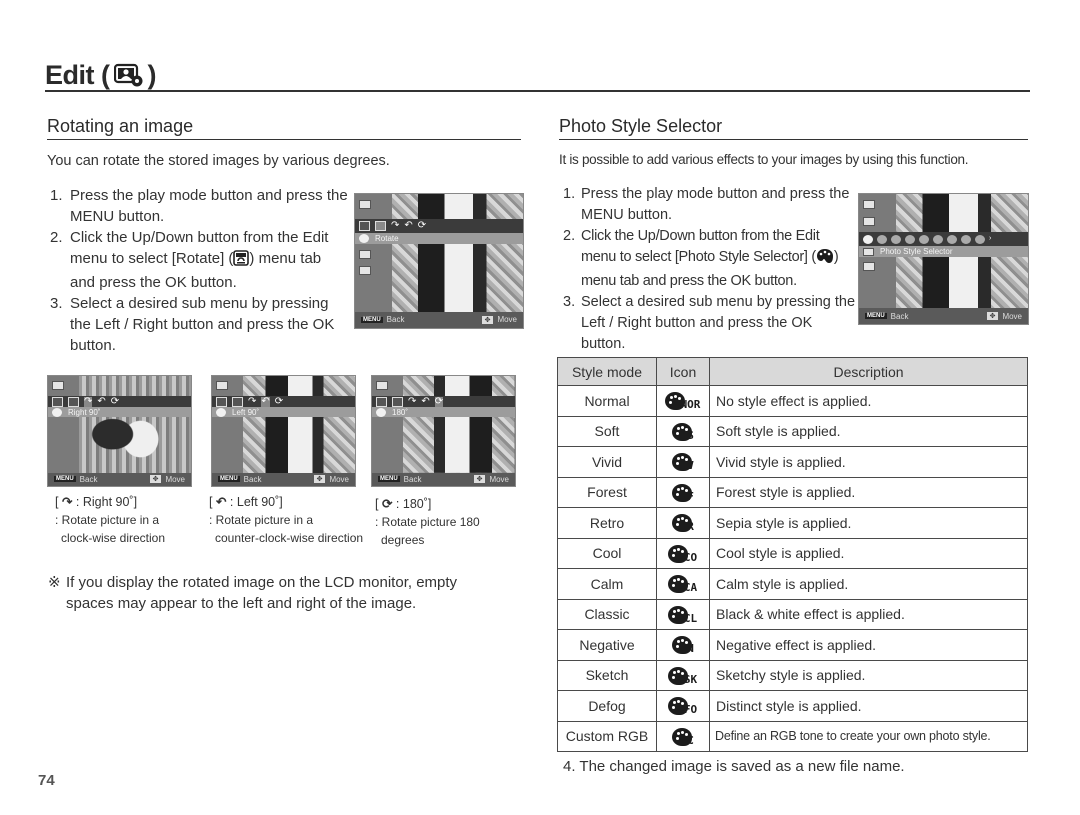 This screenshot has width=1080, height=815. Describe the element at coordinates (607, 736) in the screenshot. I see `style-mode-cell: Custom RGB` at that location.